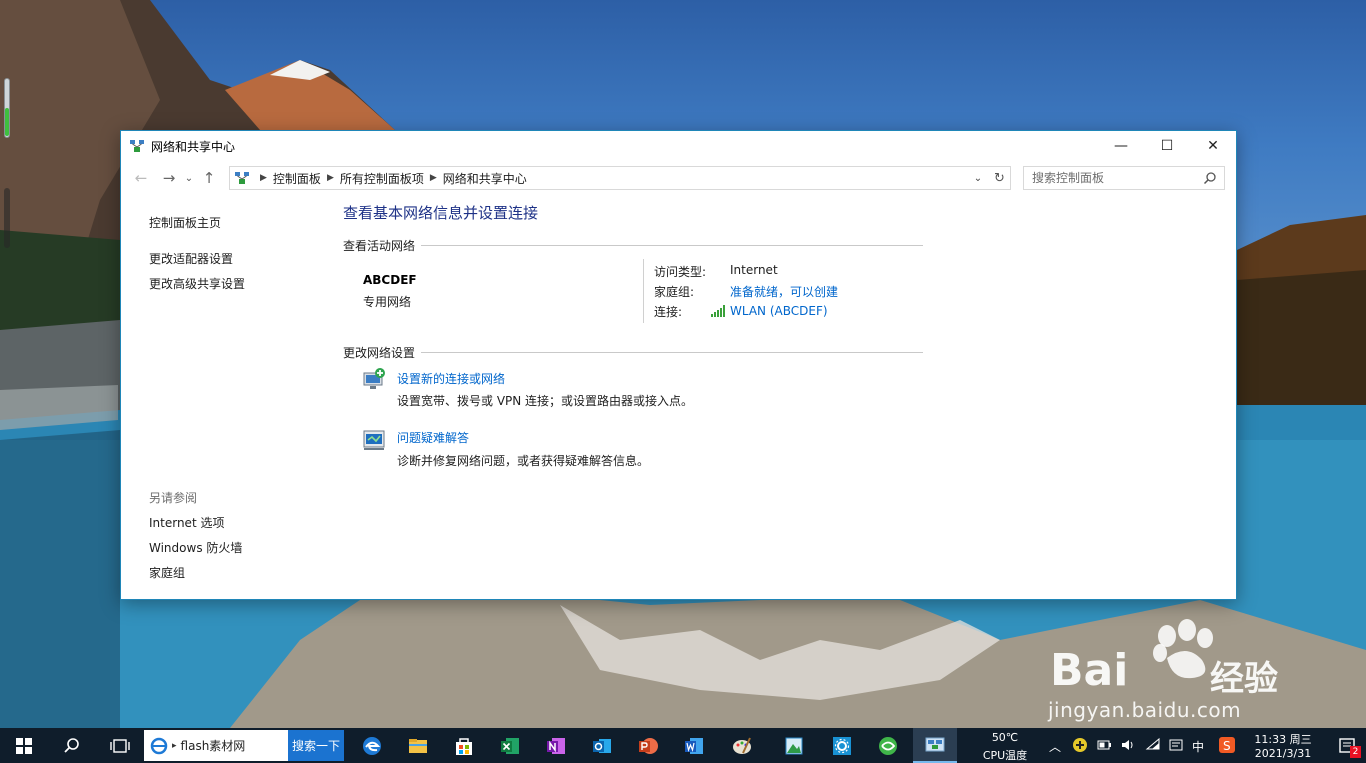 The width and height of the screenshot is (1366, 763). I want to click on internet-options-link: Internet 选项, so click(186, 522).